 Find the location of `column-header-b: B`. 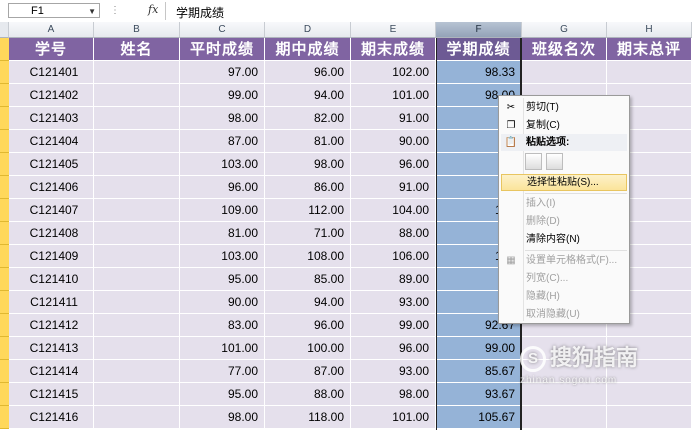

column-header-b: B is located at coordinates (137, 30).